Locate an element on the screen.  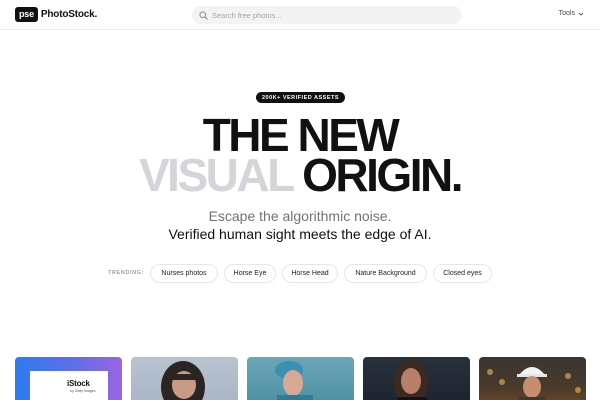
trending-chip-horse-head: Horse Head is located at coordinates (310, 273).